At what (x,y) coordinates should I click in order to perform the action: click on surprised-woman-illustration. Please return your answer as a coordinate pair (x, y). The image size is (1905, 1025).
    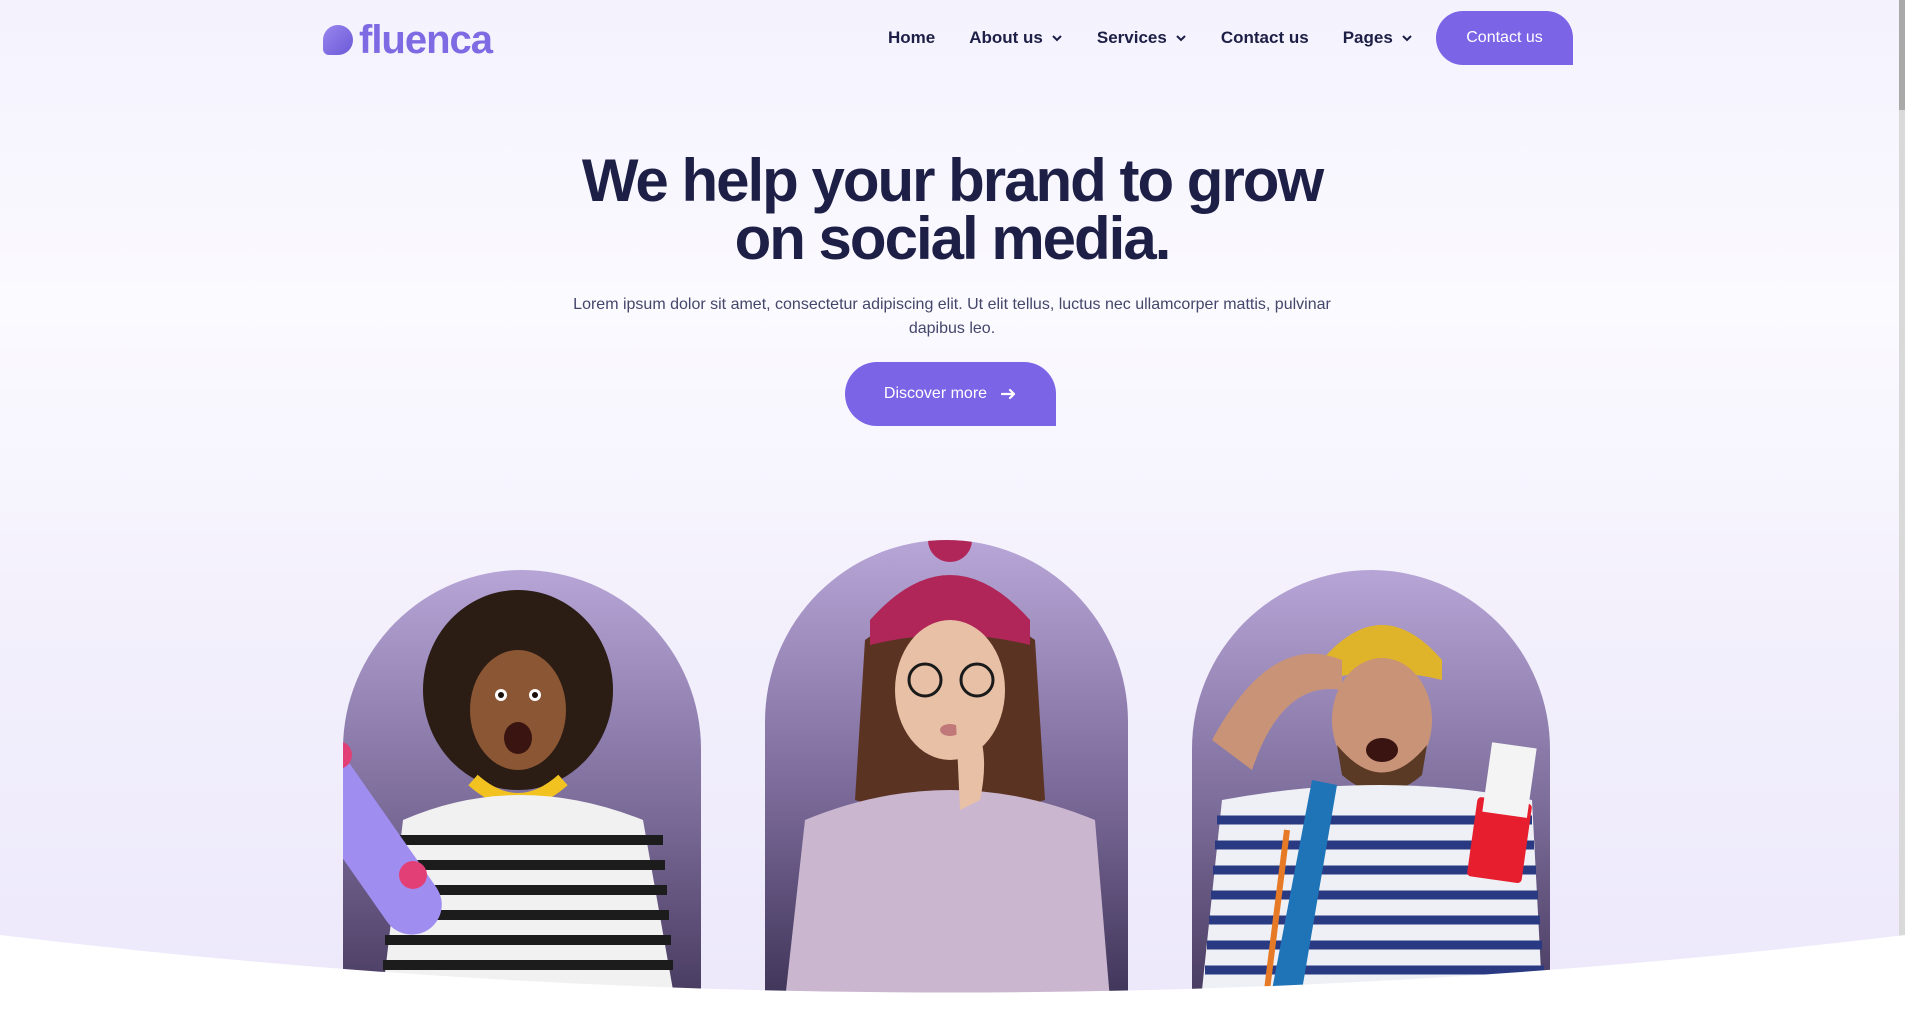
    Looking at the image, I should click on (508, 790).